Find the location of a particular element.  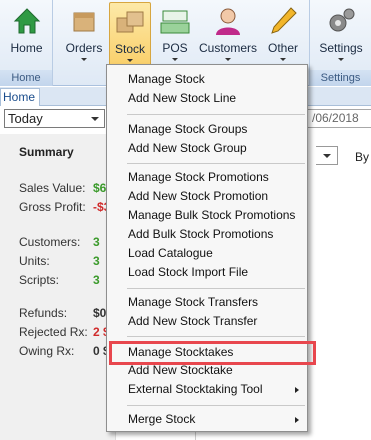

ribbon-group-title: Settings is located at coordinates (340, 78).